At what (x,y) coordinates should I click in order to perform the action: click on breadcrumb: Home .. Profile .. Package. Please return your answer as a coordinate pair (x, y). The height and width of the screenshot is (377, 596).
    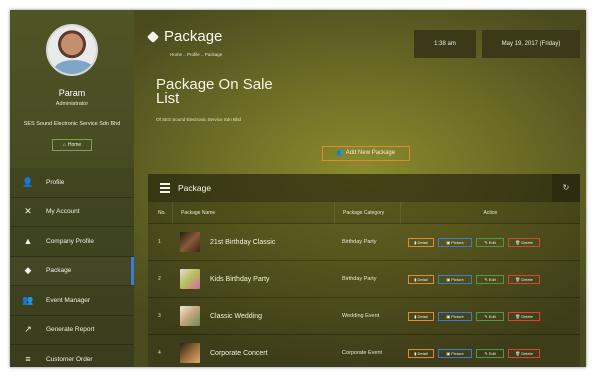
    Looking at the image, I should click on (196, 54).